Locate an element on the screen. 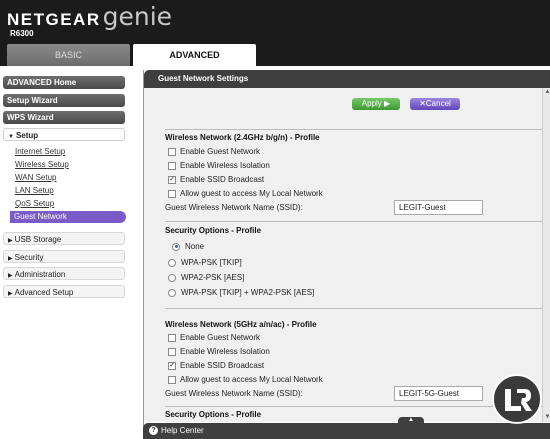  apply-button: Apply ▶ is located at coordinates (376, 104).